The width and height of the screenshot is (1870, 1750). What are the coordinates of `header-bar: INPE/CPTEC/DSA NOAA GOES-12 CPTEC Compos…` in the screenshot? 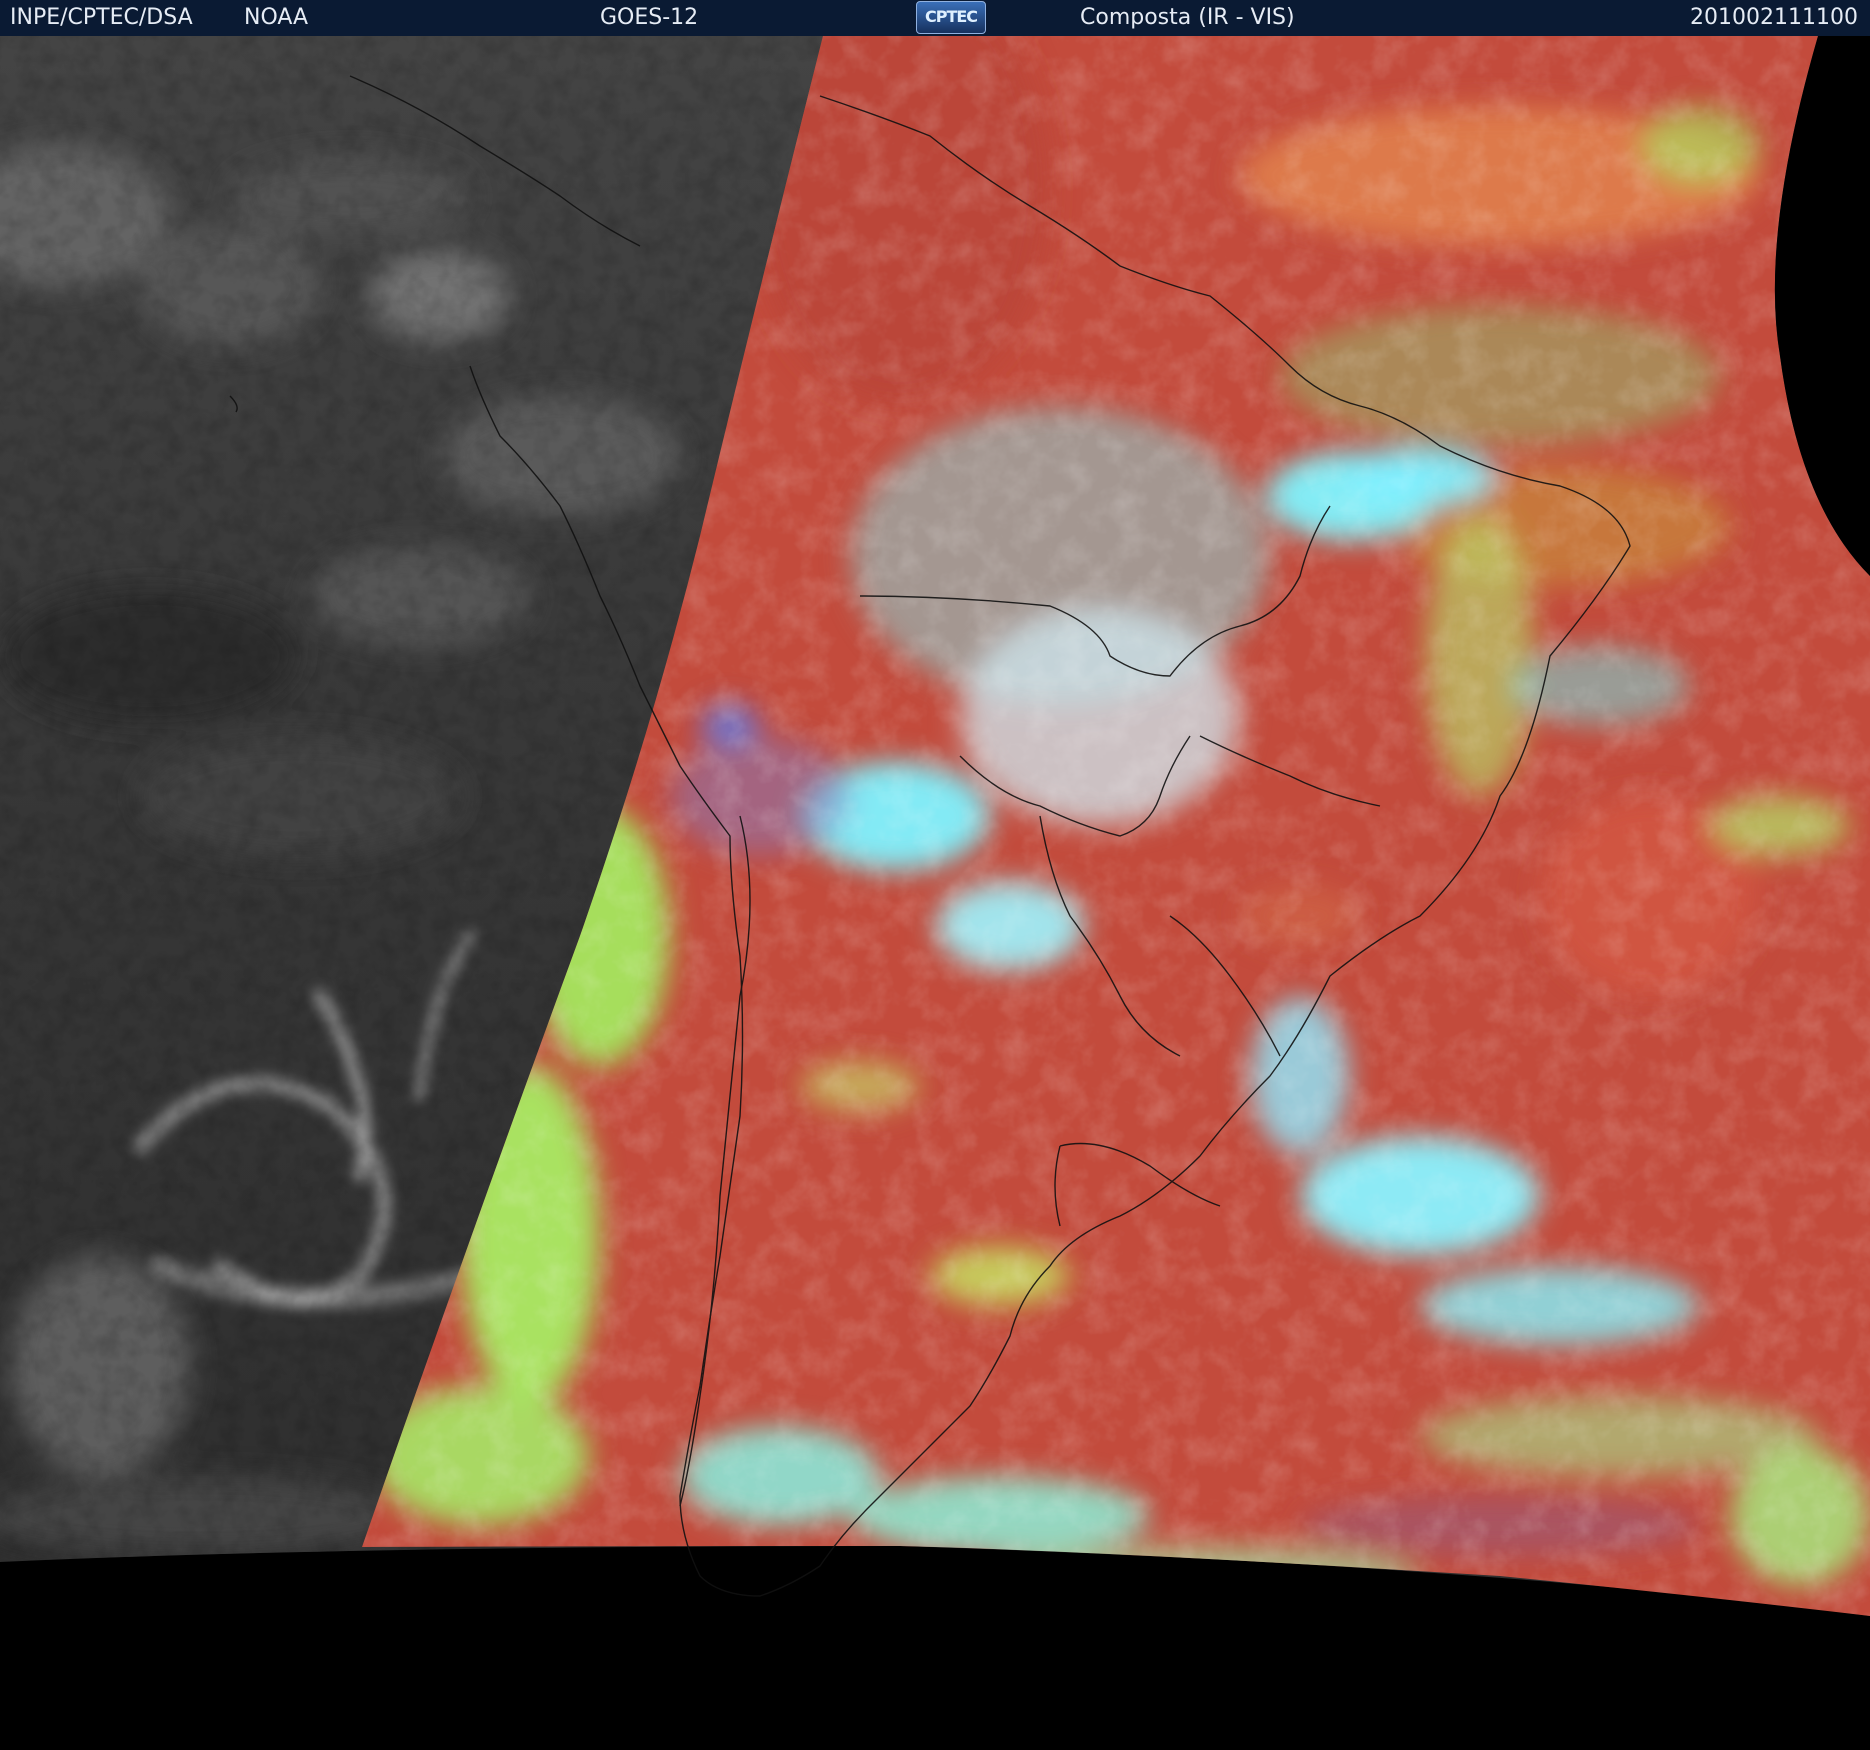 It's located at (935, 18).